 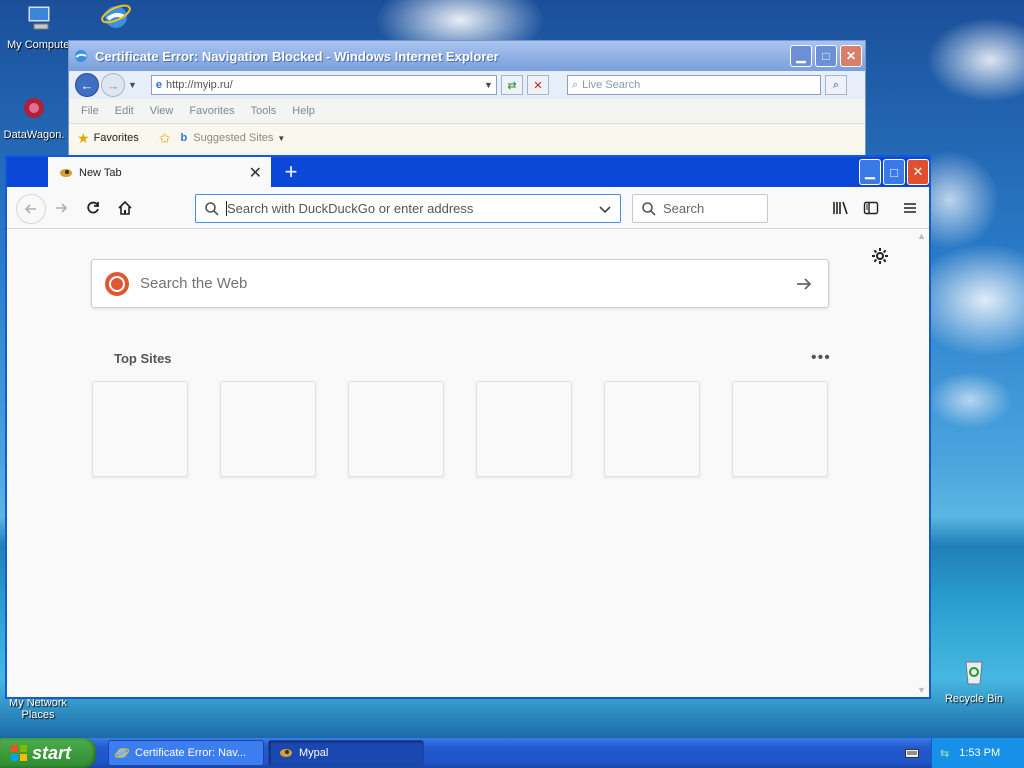 What do you see at coordinates (841, 208) in the screenshot?
I see `library-button` at bounding box center [841, 208].